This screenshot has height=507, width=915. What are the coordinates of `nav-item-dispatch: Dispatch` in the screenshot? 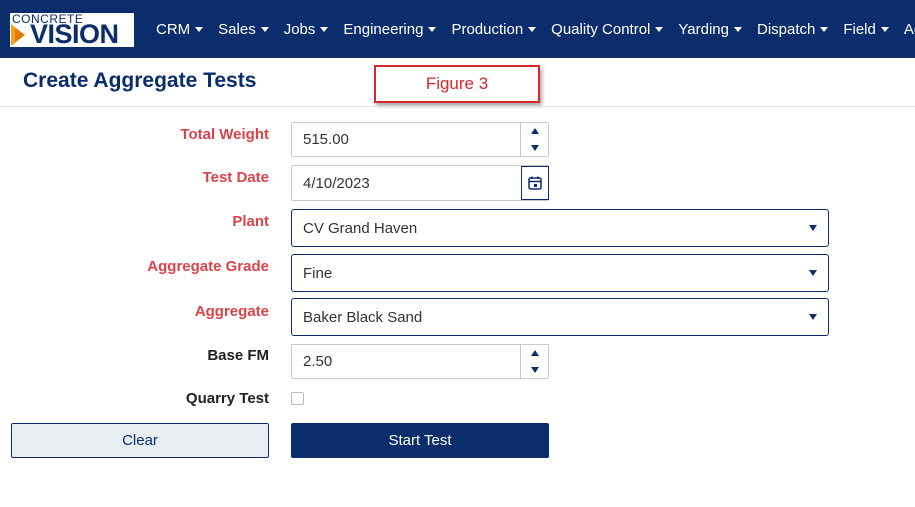 It's located at (792, 29).